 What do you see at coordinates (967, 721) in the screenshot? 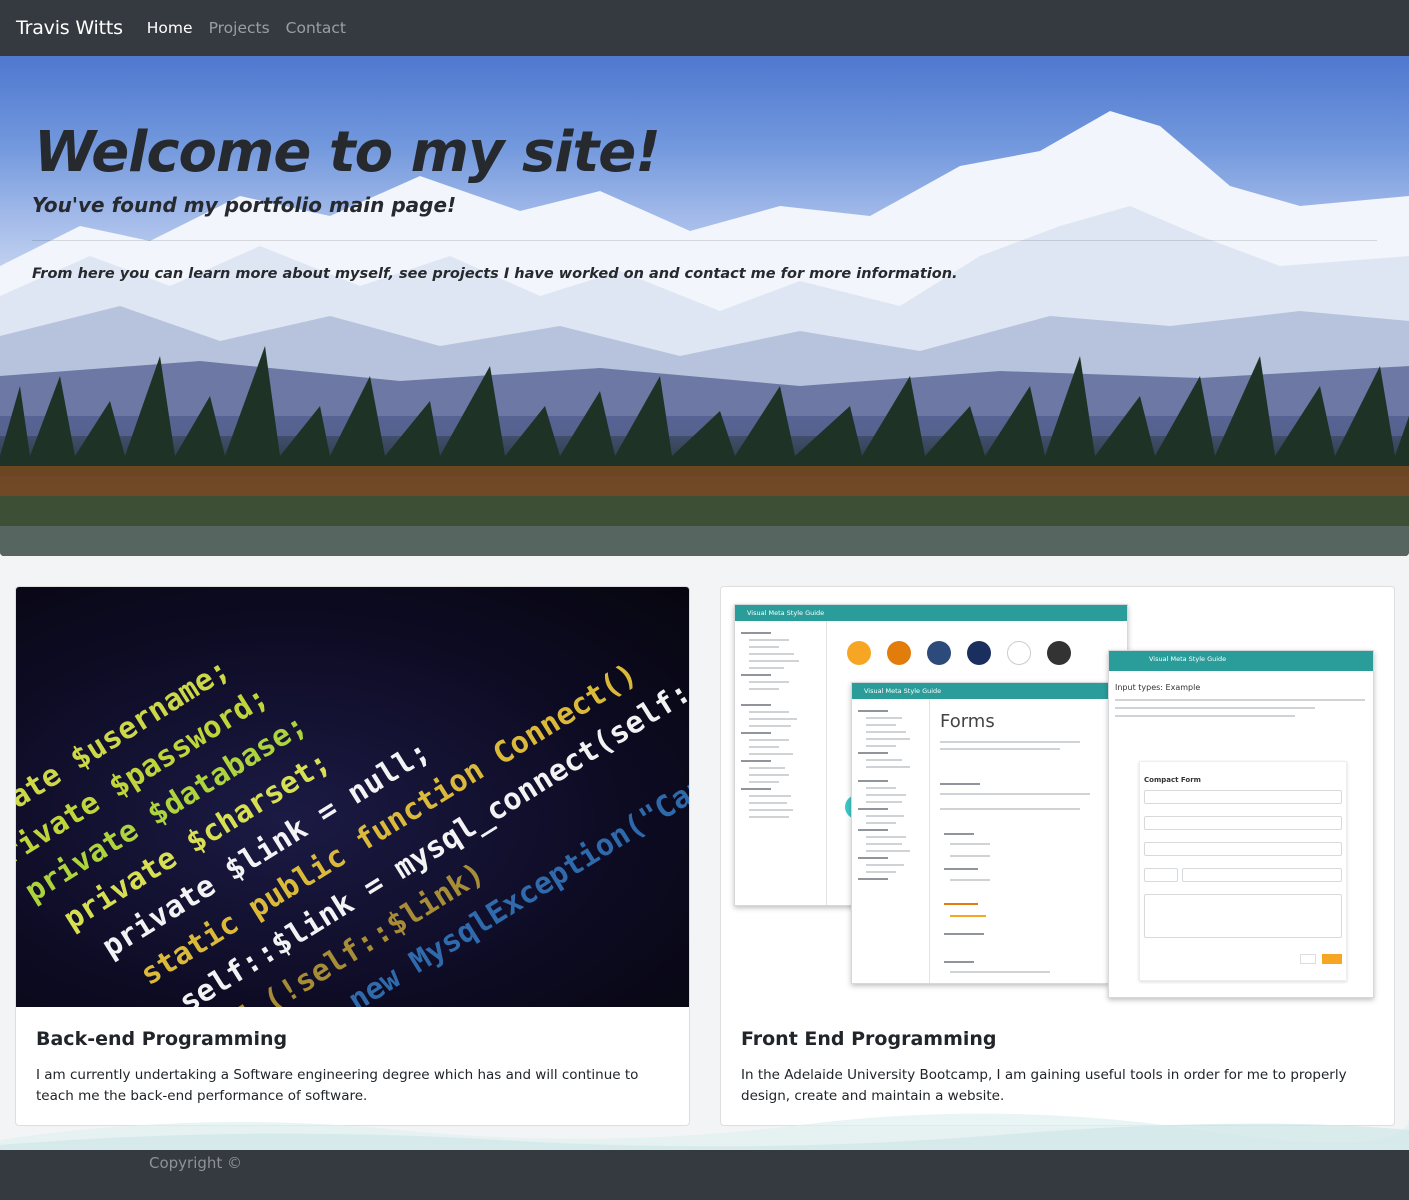
I see `forms-heading: Forms` at bounding box center [967, 721].